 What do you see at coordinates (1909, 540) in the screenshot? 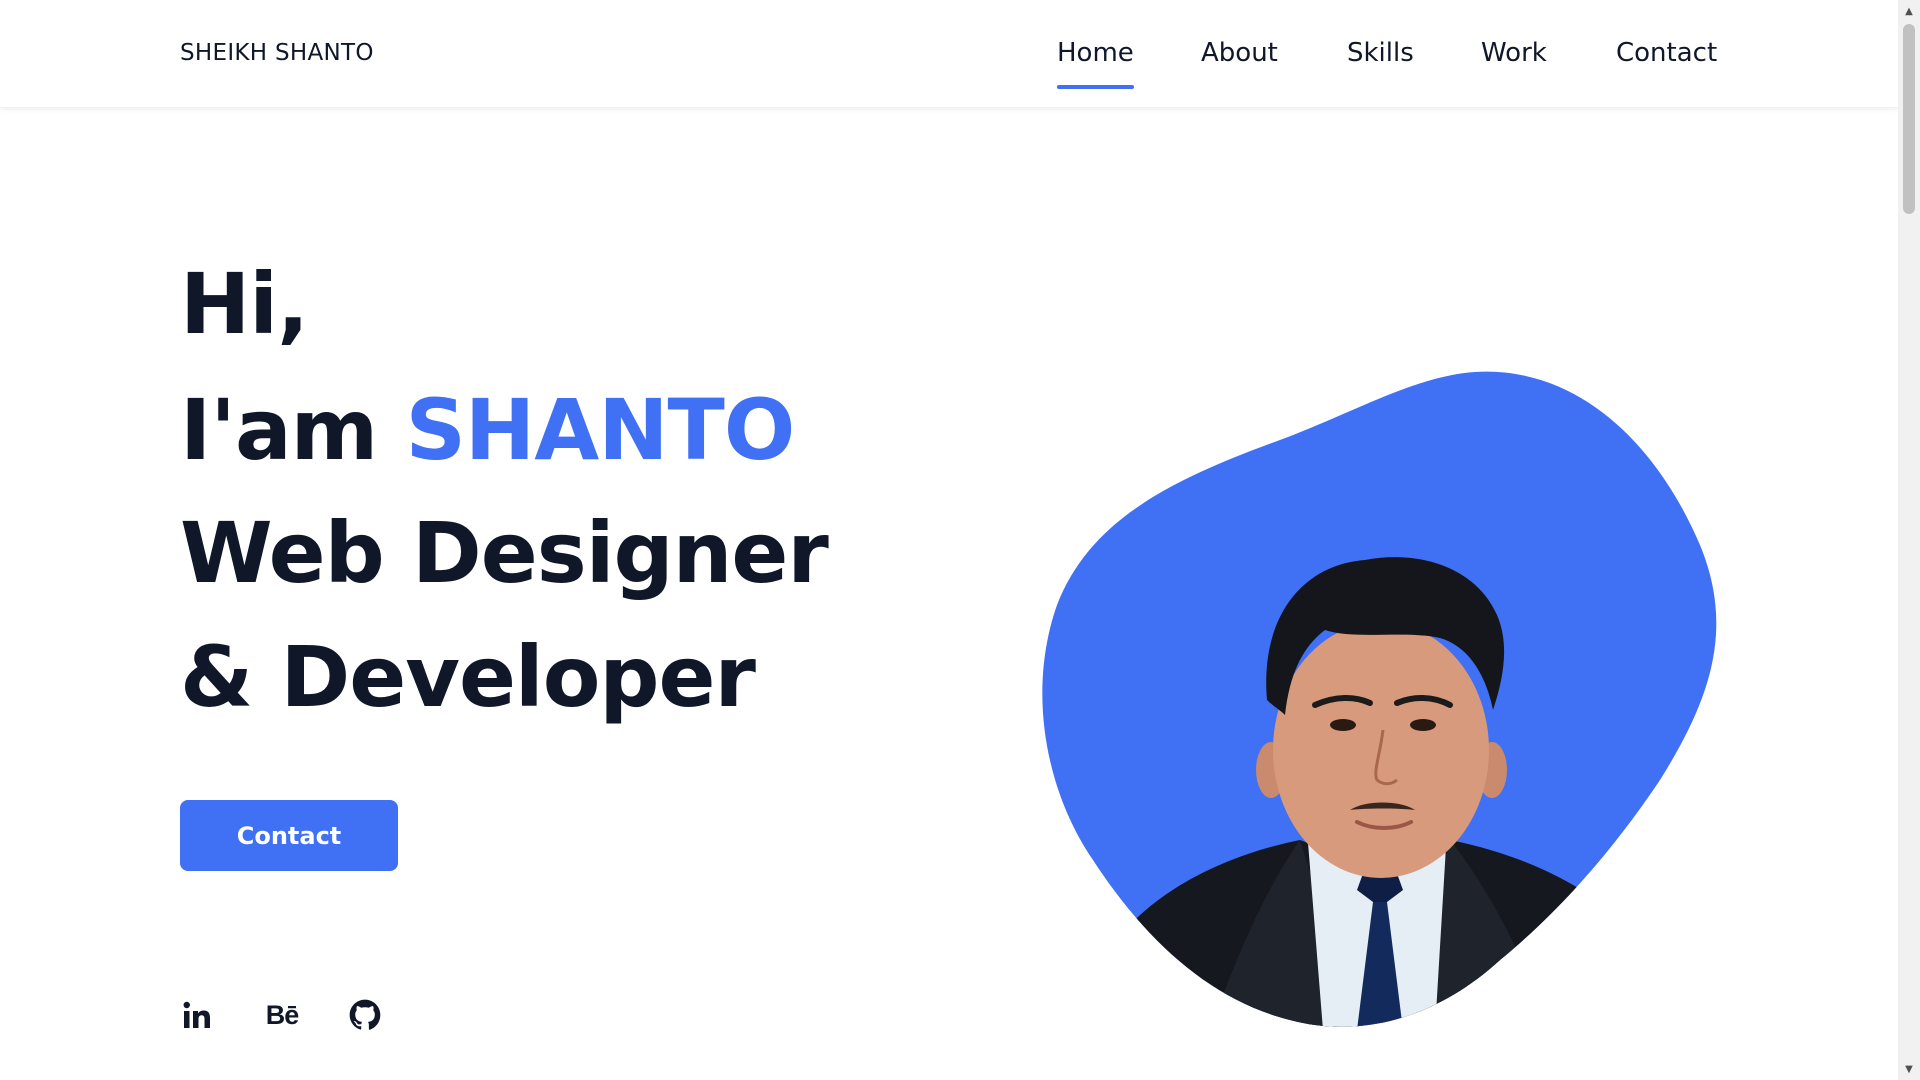
I see `page-scrollbar: ▲ ▼` at bounding box center [1909, 540].